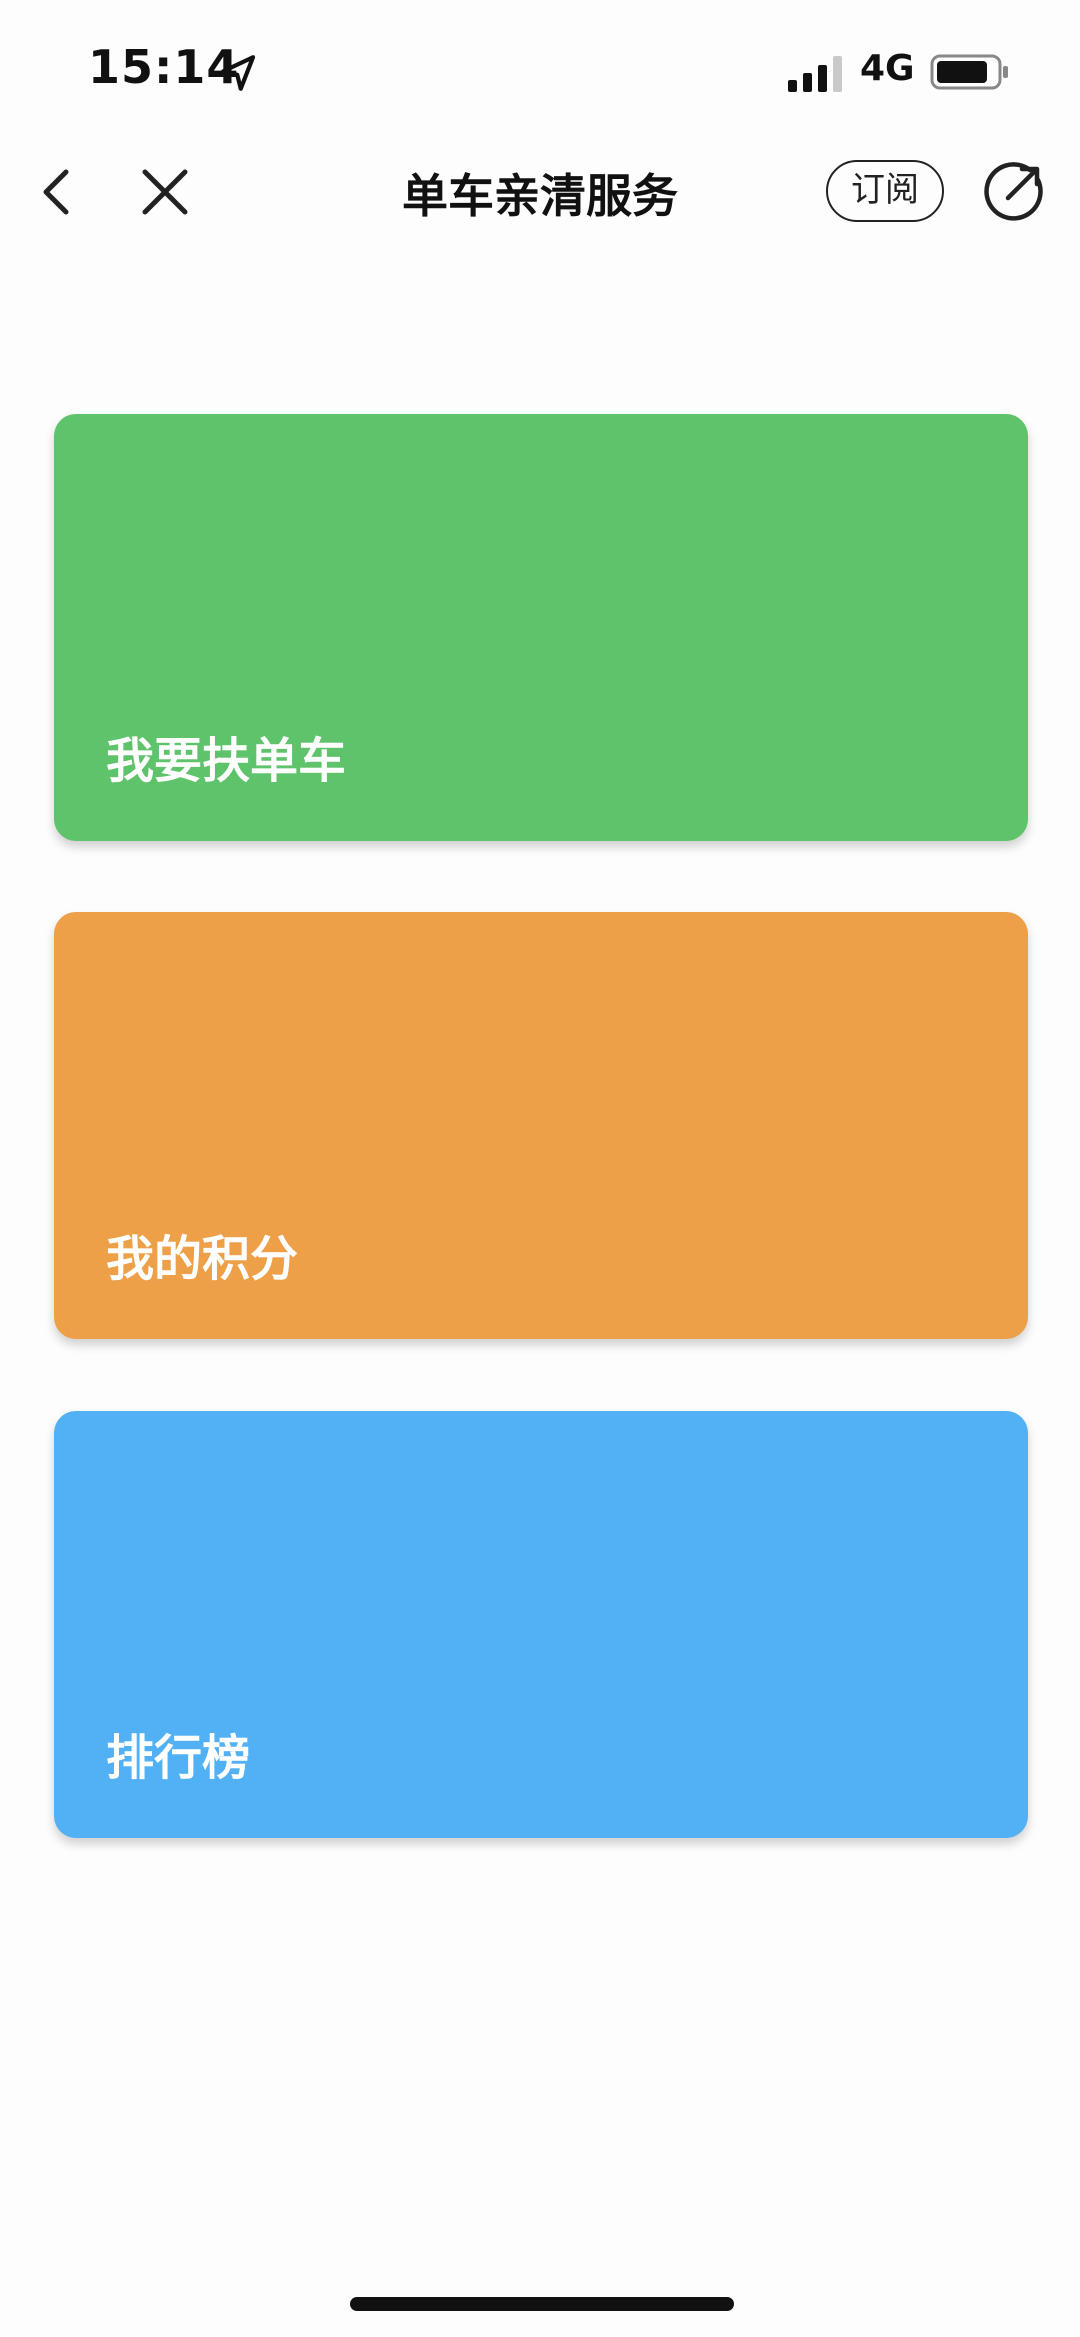 This screenshot has width=1080, height=2337. What do you see at coordinates (815, 74) in the screenshot?
I see `cellular-signal-icon` at bounding box center [815, 74].